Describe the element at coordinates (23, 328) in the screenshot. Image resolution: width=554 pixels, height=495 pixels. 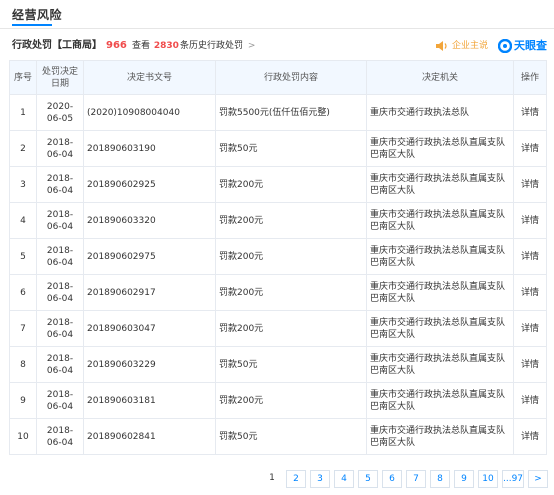
I see `row-index: 7` at that location.